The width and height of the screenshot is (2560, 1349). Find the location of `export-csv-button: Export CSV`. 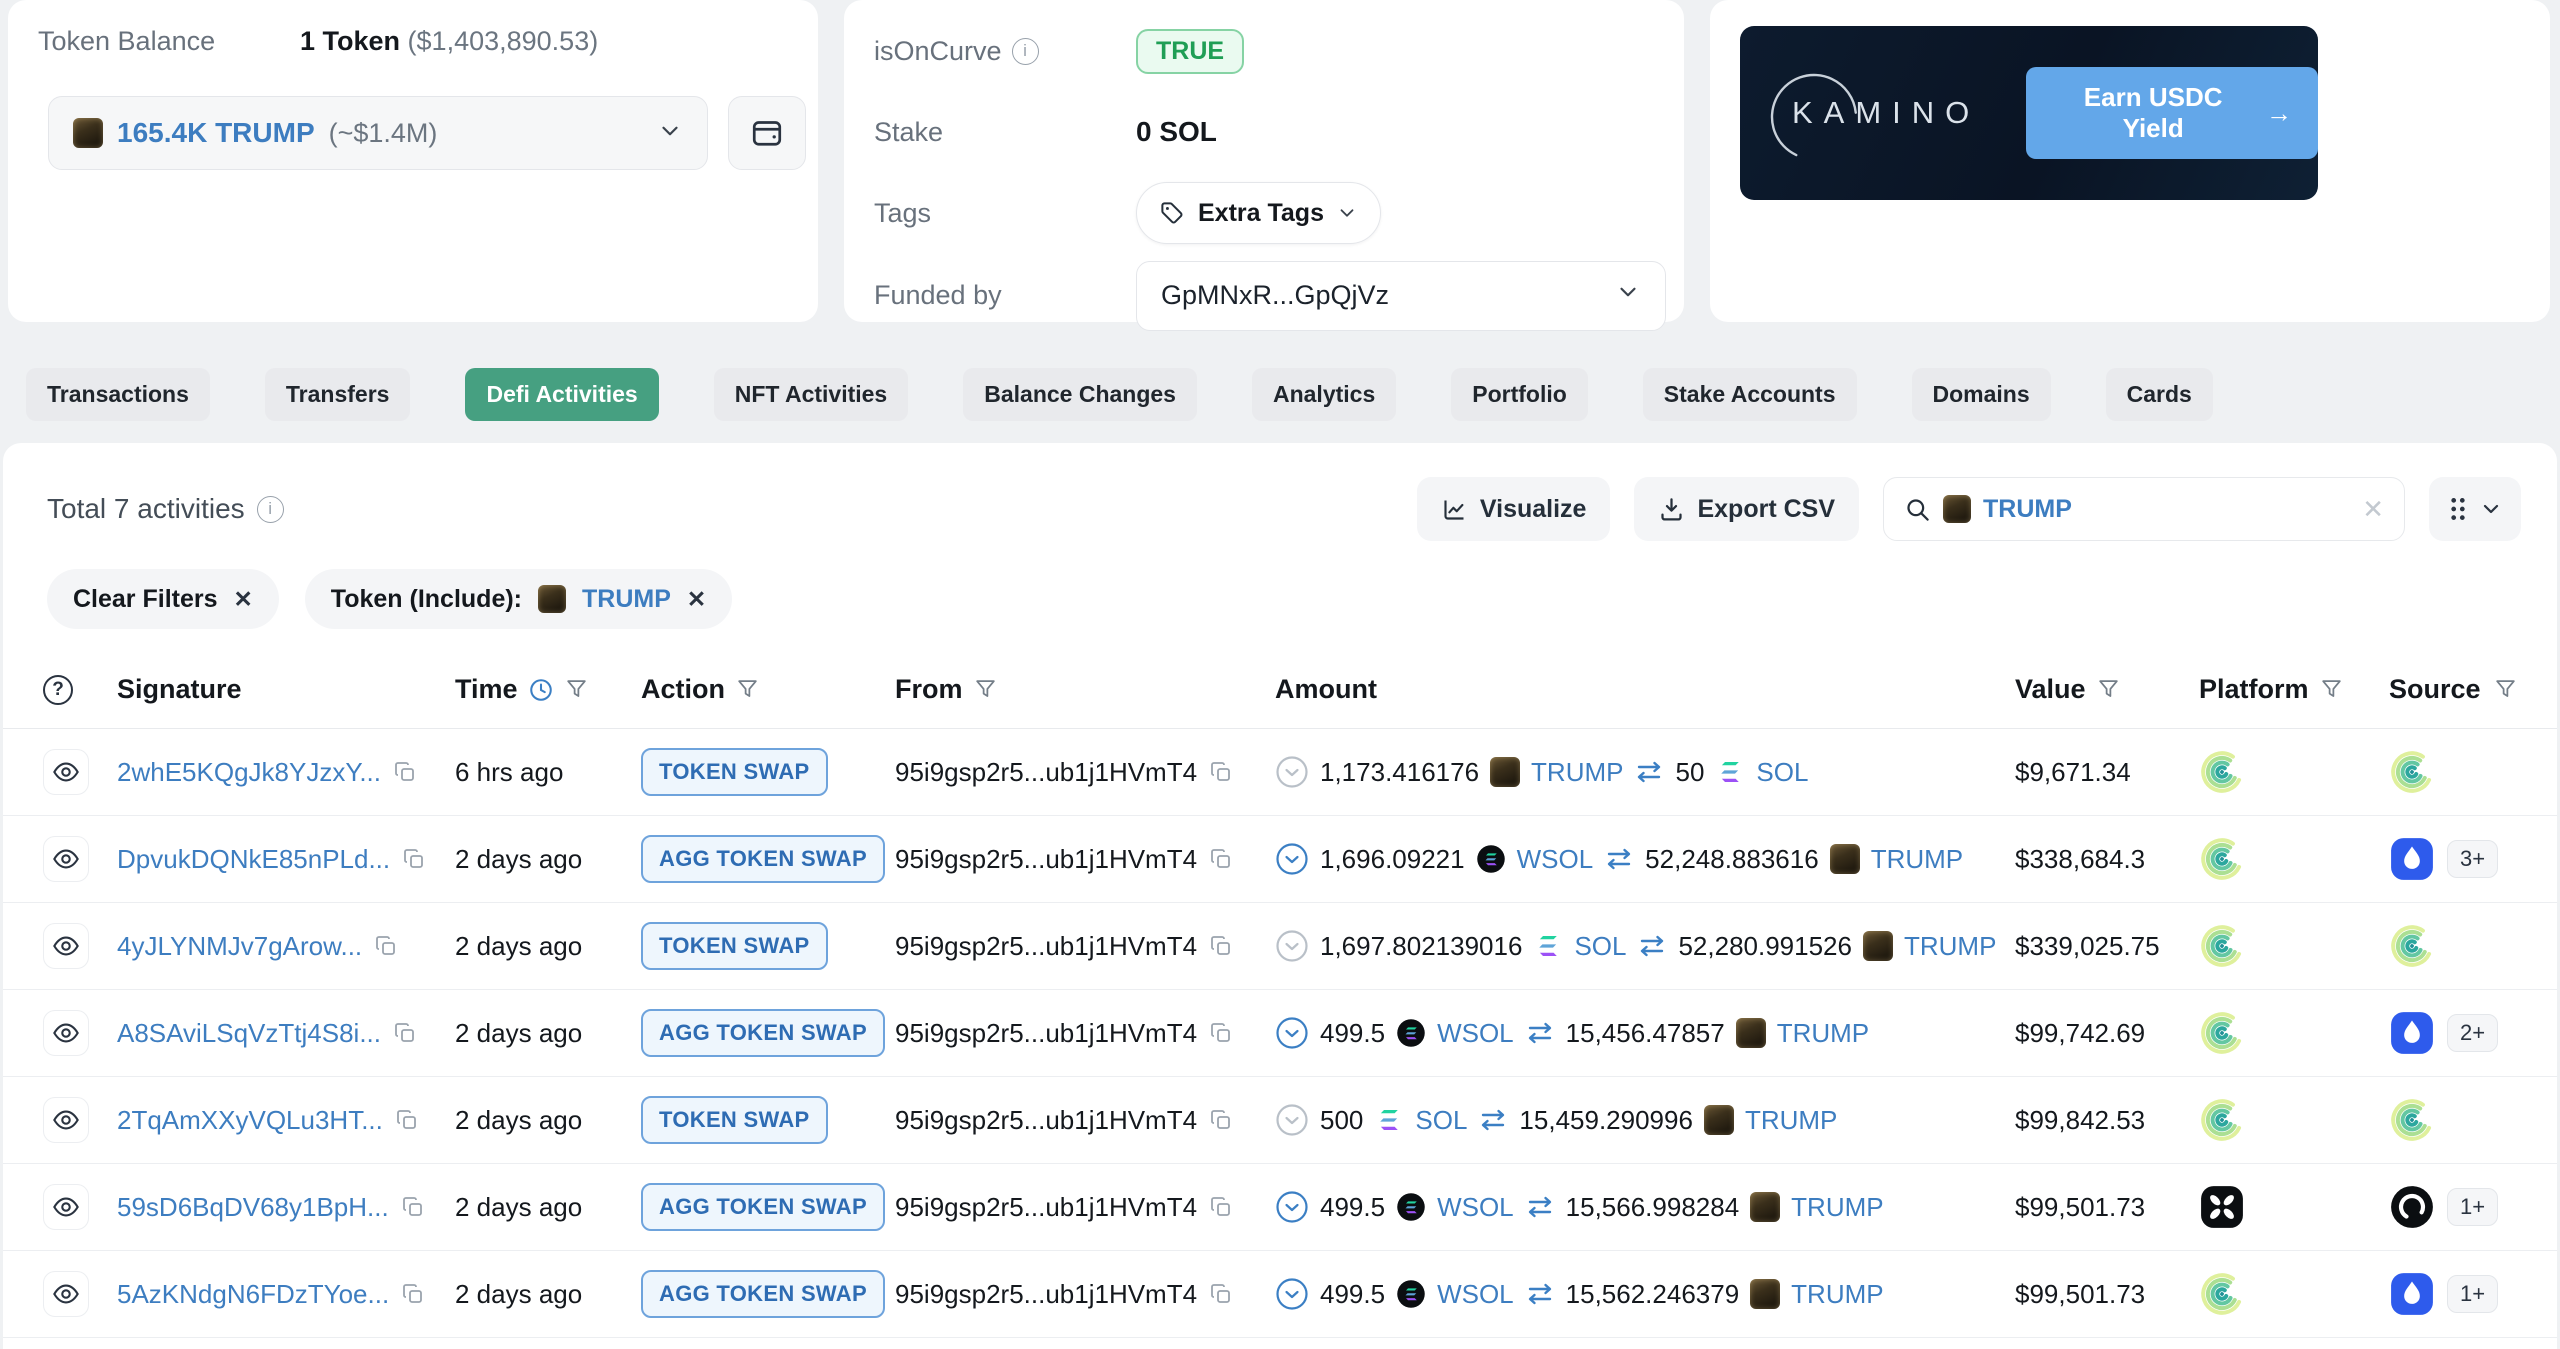

export-csv-button: Export CSV is located at coordinates (1746, 509).